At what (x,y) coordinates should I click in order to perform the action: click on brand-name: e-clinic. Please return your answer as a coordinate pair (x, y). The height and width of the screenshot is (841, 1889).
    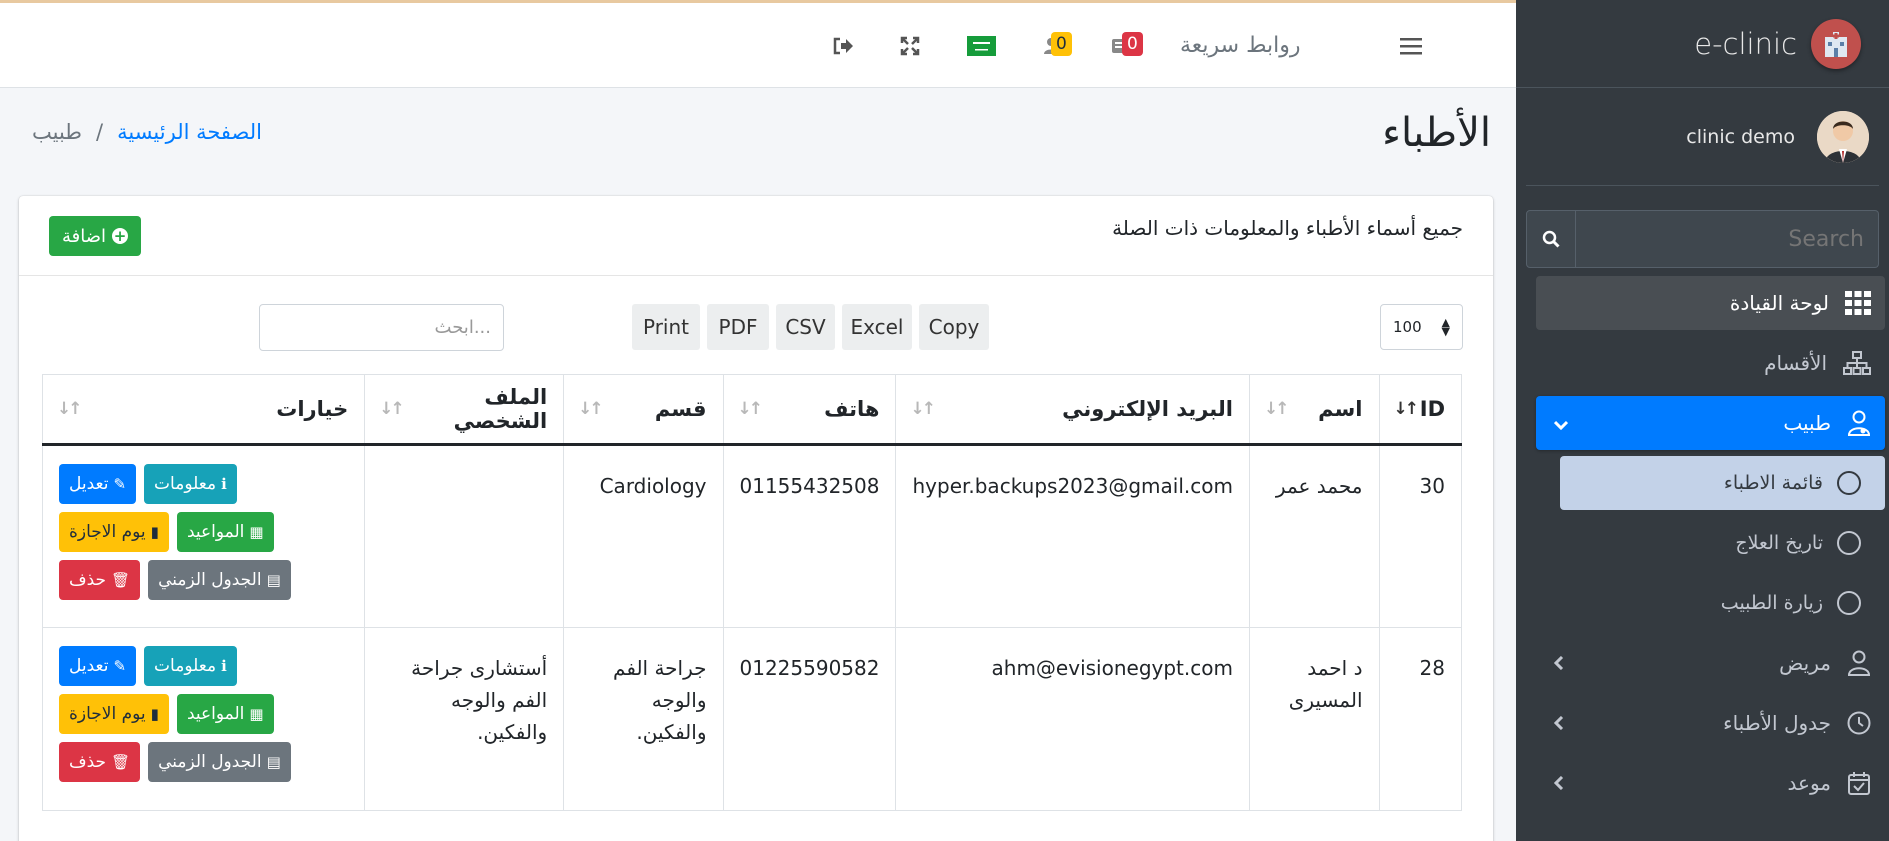
    Looking at the image, I should click on (1745, 43).